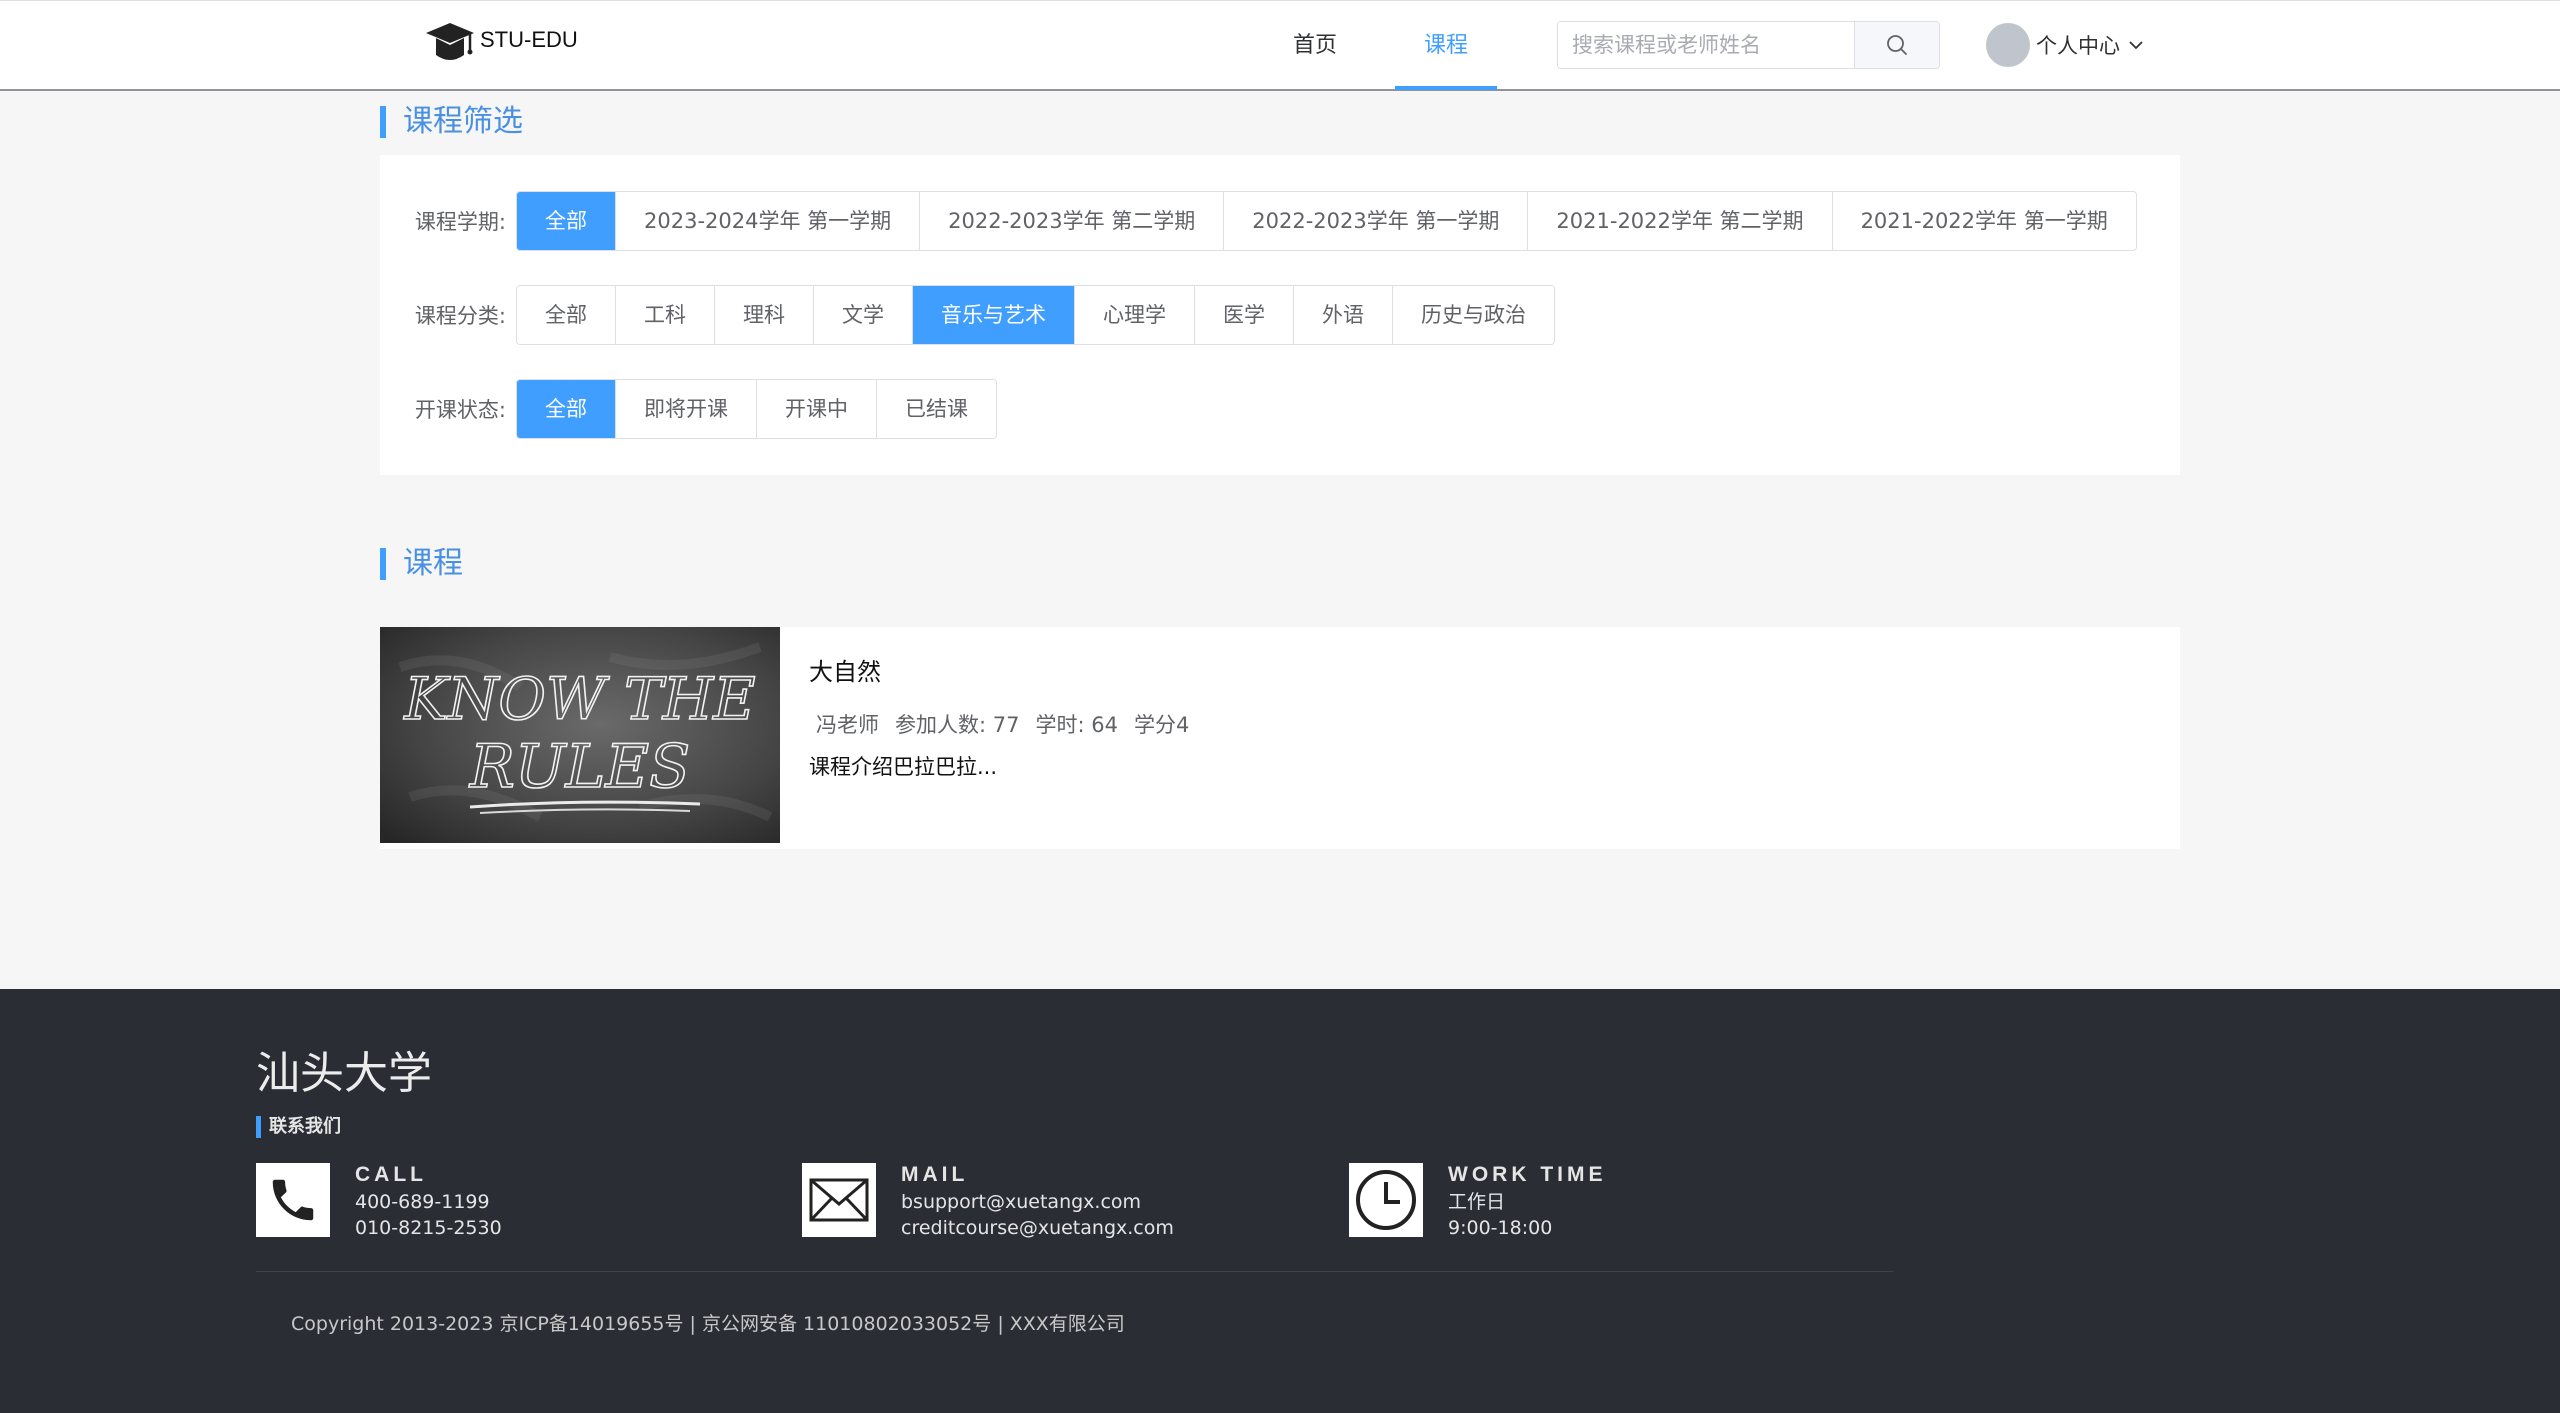  I want to click on work-time-line-2: 9:00-18:00, so click(1500, 1228).